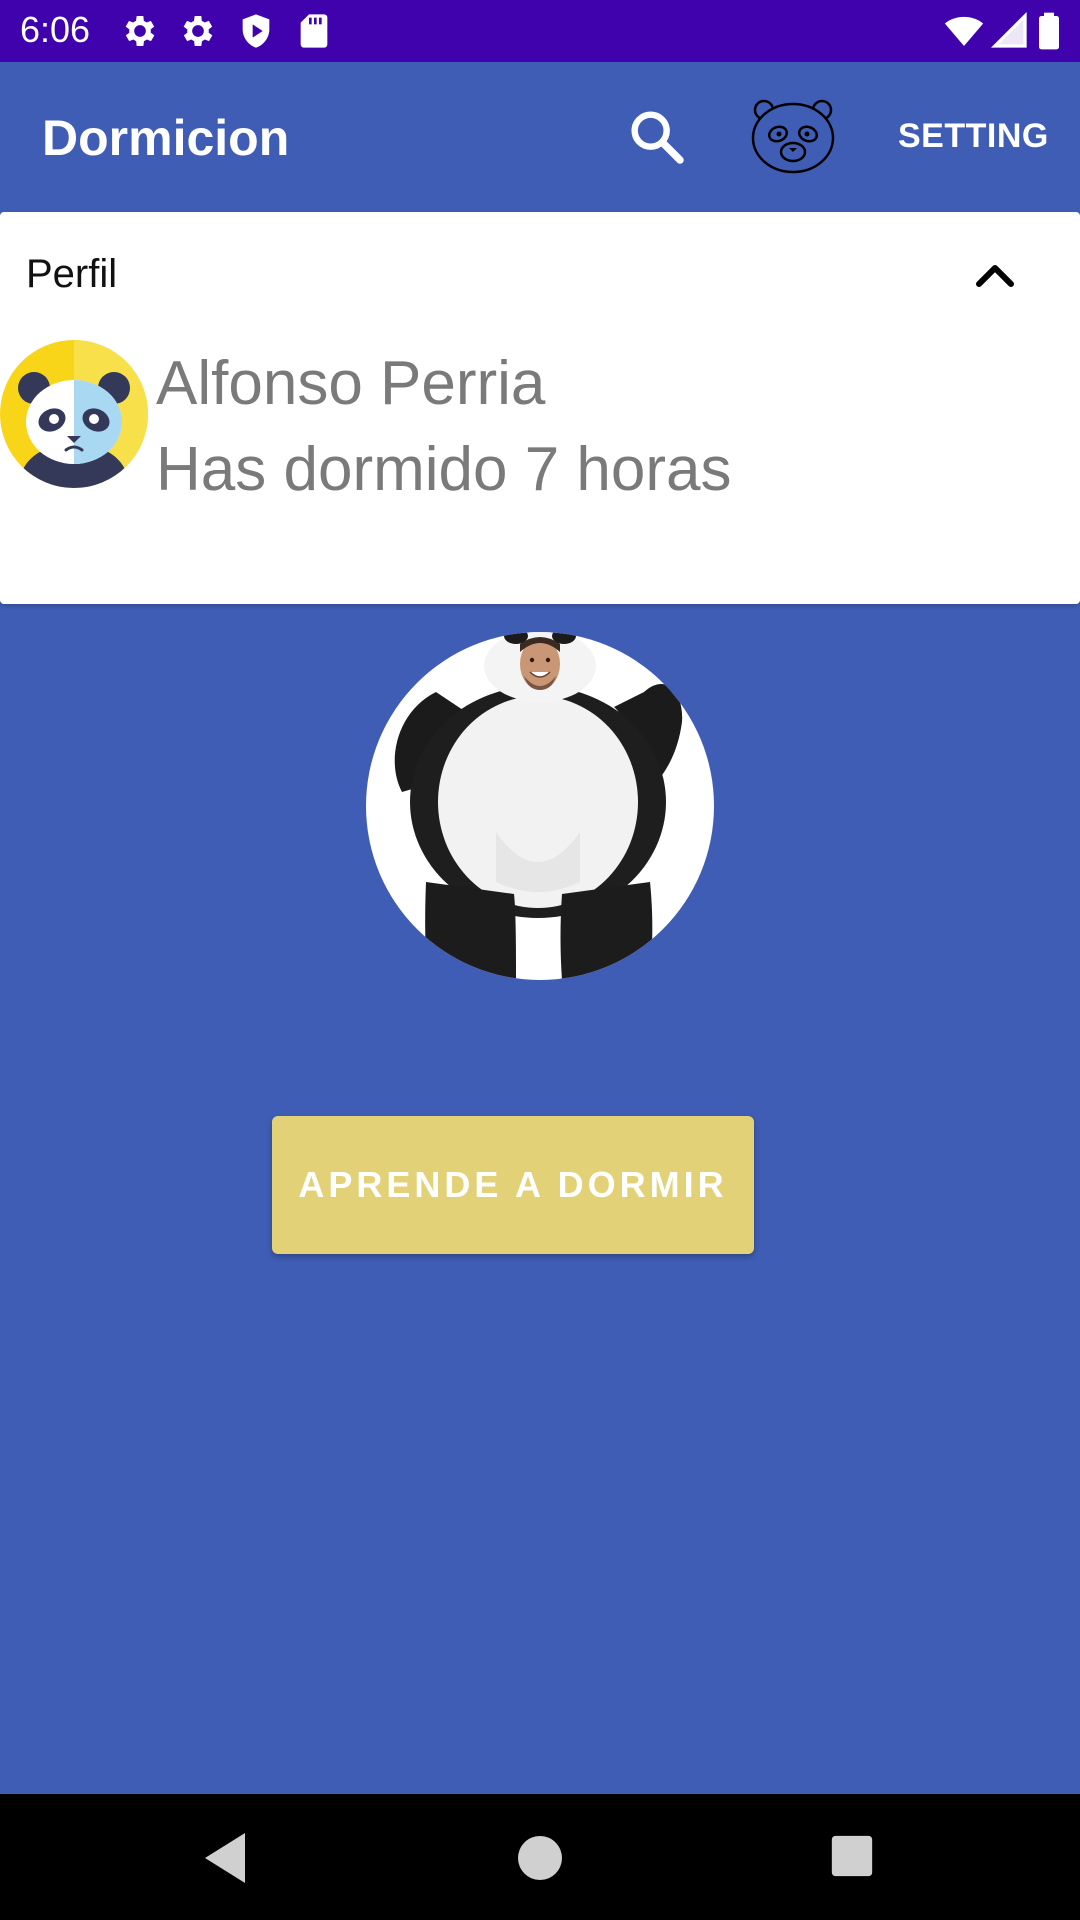 Image resolution: width=1080 pixels, height=1920 pixels. I want to click on setting-button: SETTING, so click(973, 136).